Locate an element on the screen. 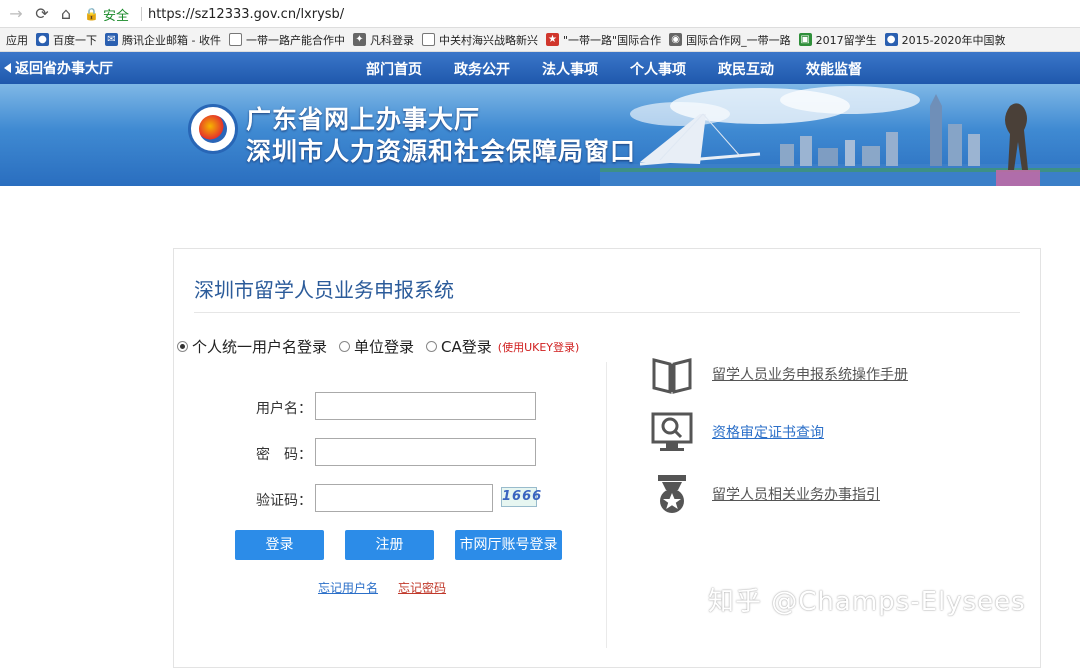 This screenshot has height=668, width=1080. site-nav-menu: 部门首页 政务公开 法人事项 个人事项 政民互动 效能监督 is located at coordinates (630, 69).